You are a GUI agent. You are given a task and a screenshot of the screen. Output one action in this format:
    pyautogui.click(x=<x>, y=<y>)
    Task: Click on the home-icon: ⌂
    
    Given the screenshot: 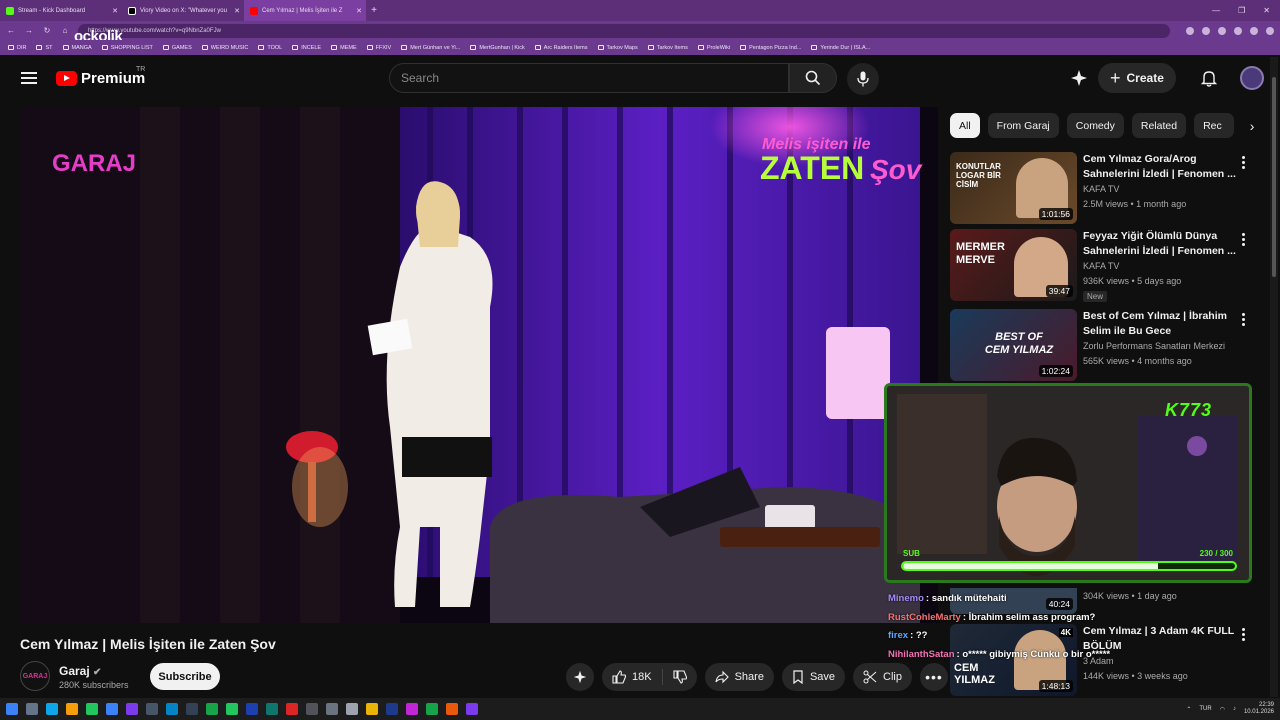 What is the action you would take?
    pyautogui.click(x=65, y=30)
    